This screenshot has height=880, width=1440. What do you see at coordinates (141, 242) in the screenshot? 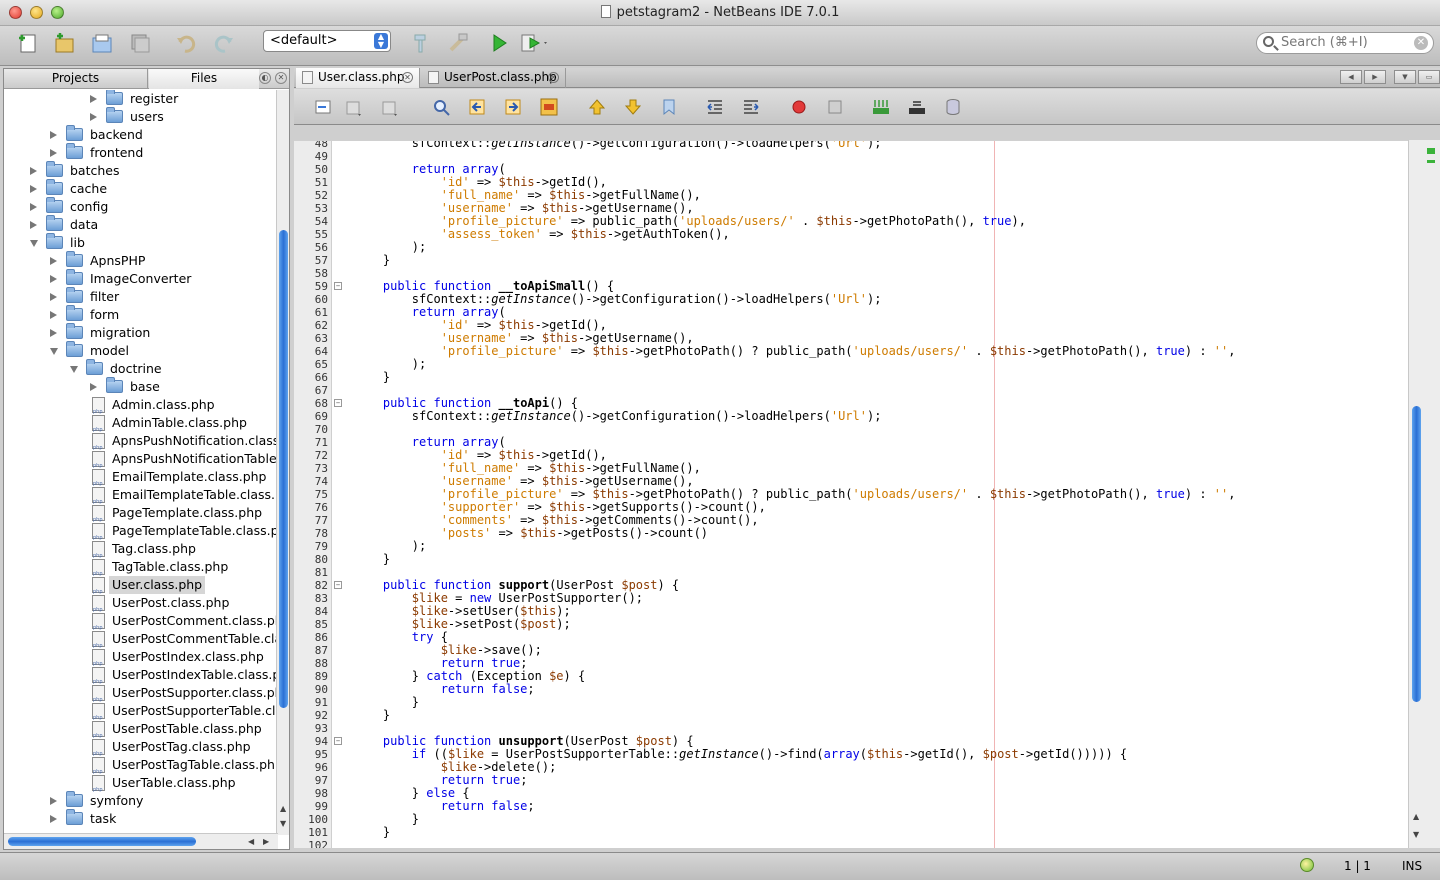
I see `tree-folder: lib` at bounding box center [141, 242].